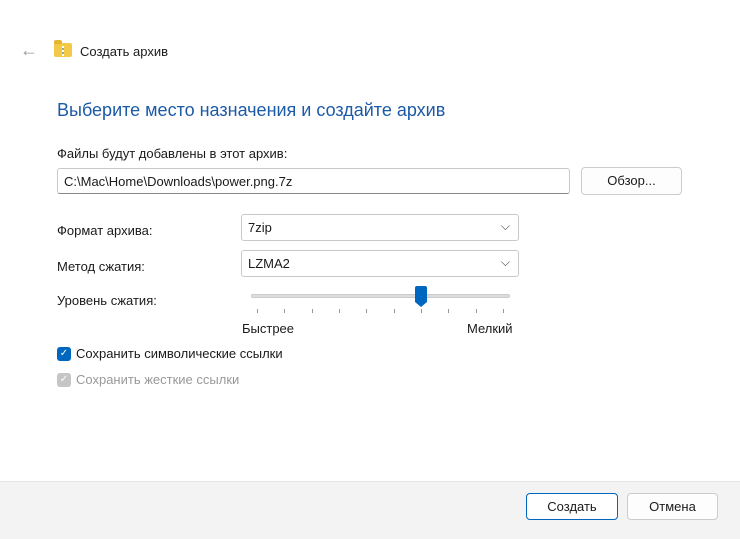 This screenshot has height=539, width=740. What do you see at coordinates (105, 230) in the screenshot?
I see `format-label: Формат архива:` at bounding box center [105, 230].